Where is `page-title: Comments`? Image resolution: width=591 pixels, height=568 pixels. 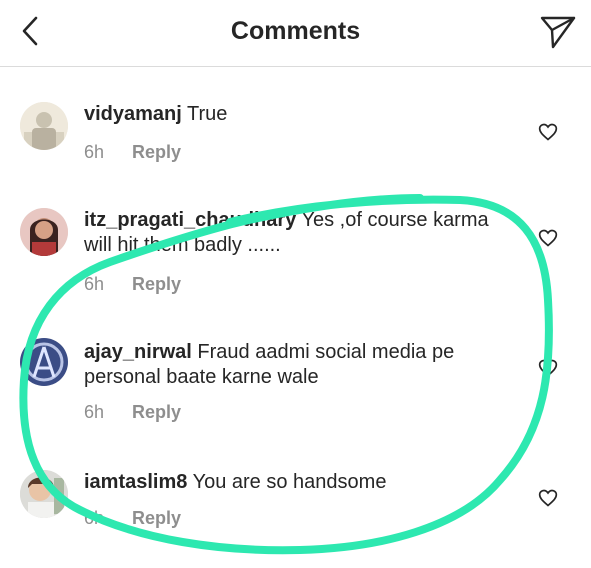 page-title: Comments is located at coordinates (295, 31).